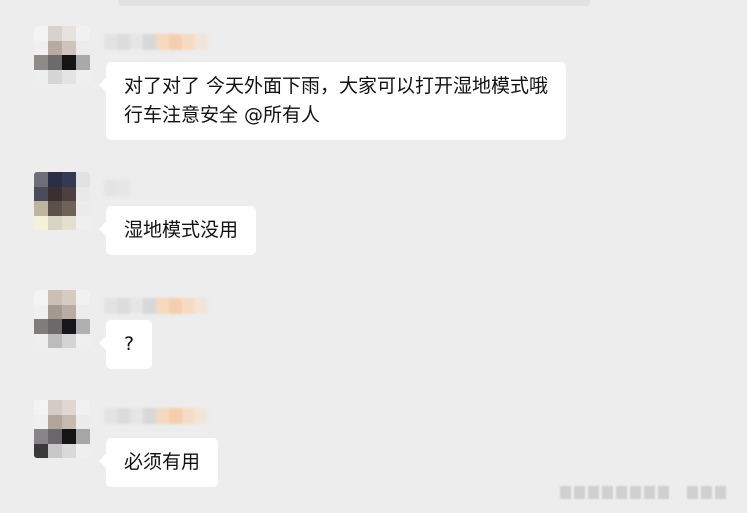  I want to click on previous-message-edge, so click(354, 3).